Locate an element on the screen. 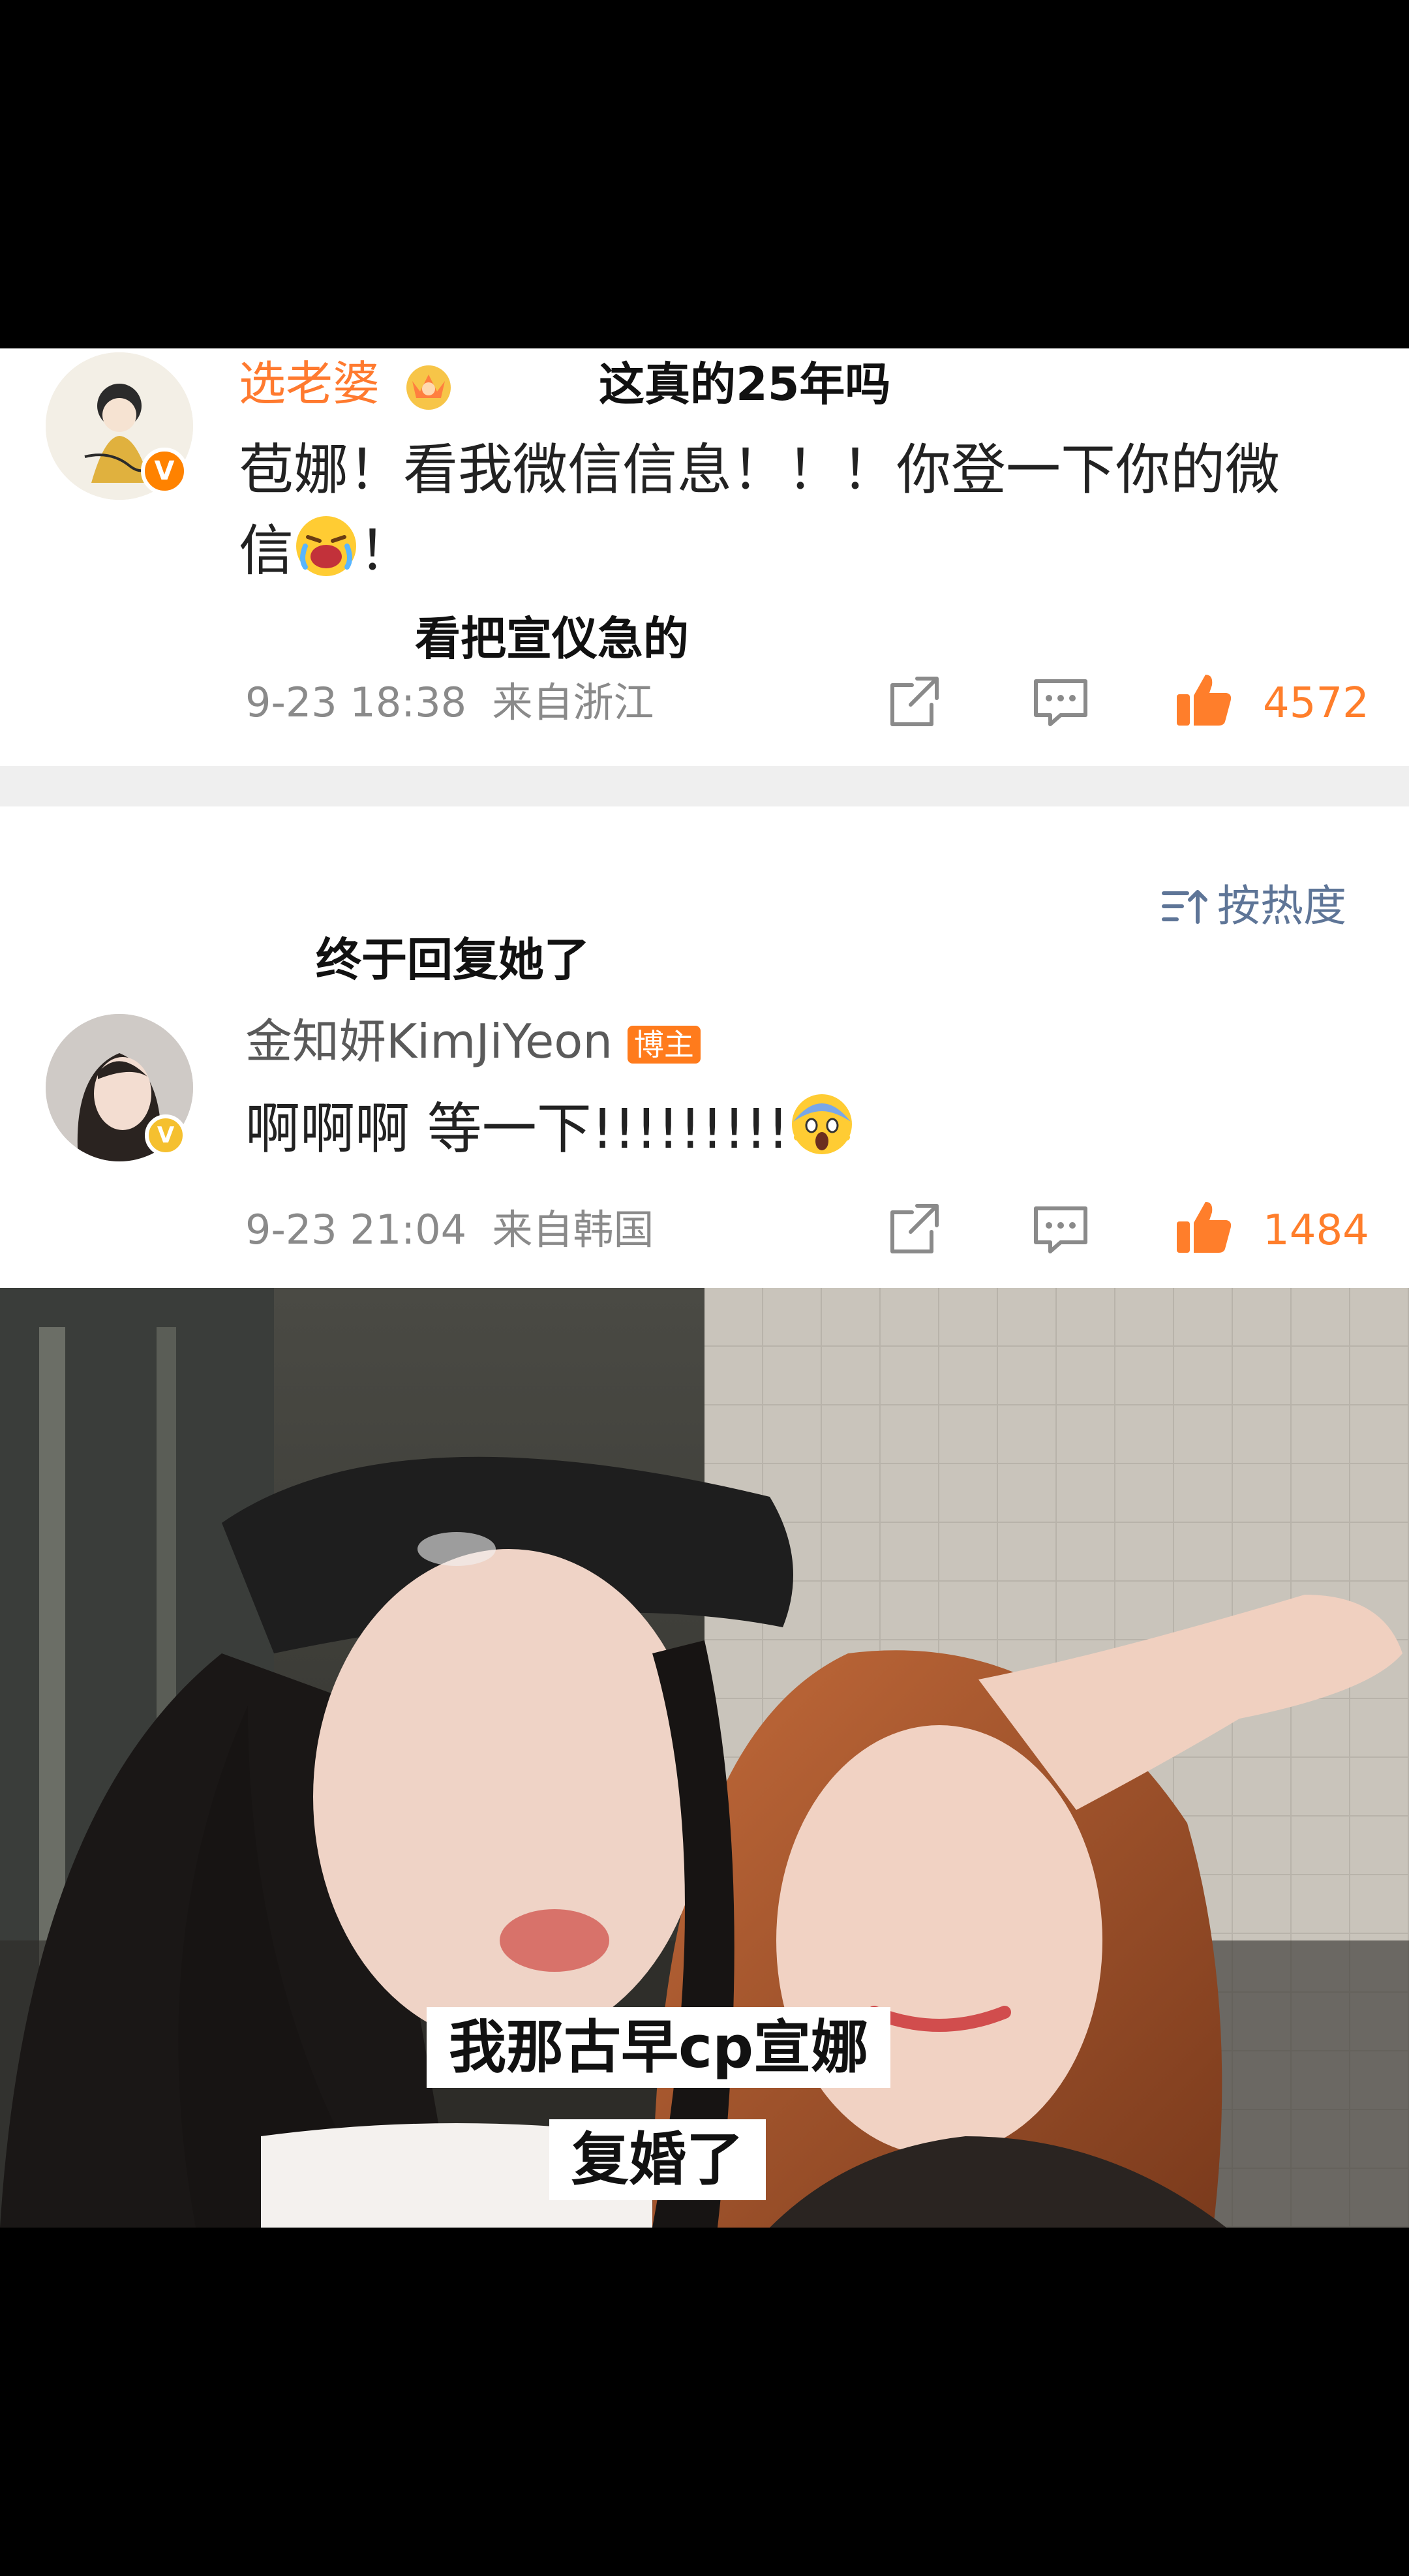 The width and height of the screenshot is (1409, 2576). like-count: 4572 is located at coordinates (1316, 703).